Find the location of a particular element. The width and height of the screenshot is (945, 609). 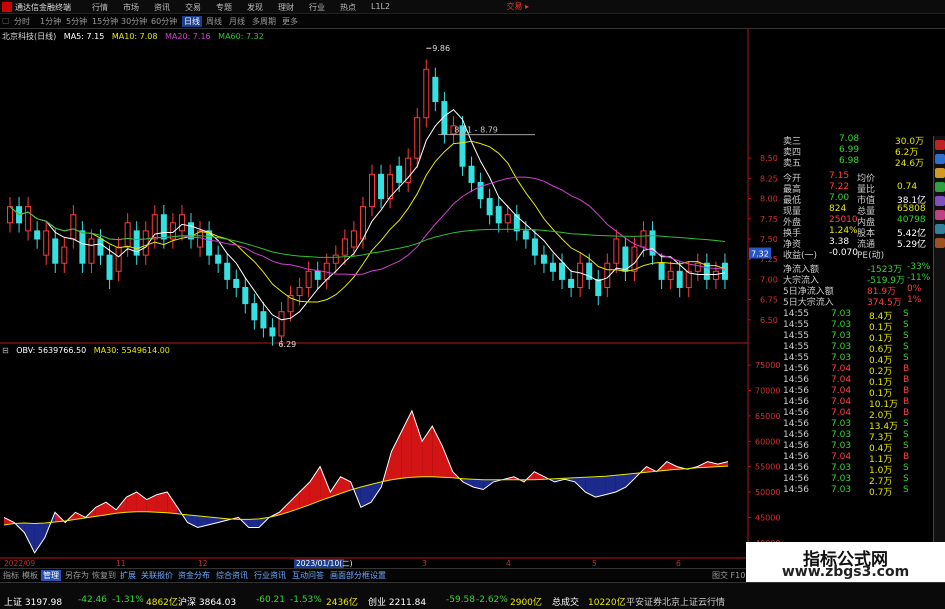

tab-save-as: 另存为 is located at coordinates (77, 575).